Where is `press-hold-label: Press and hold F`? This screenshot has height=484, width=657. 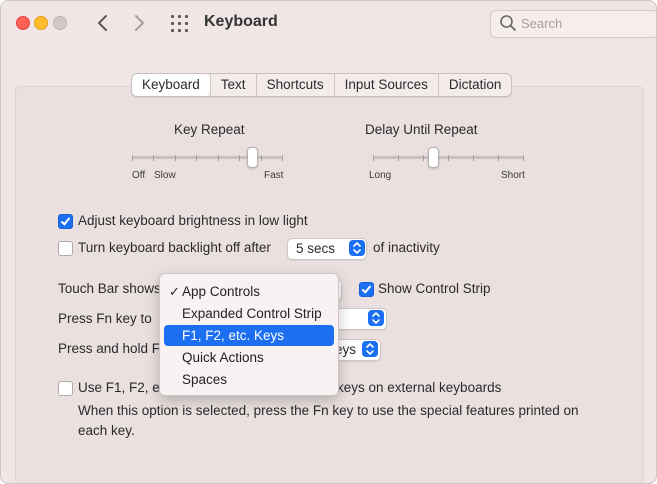
press-hold-label: Press and hold F is located at coordinates (109, 348).